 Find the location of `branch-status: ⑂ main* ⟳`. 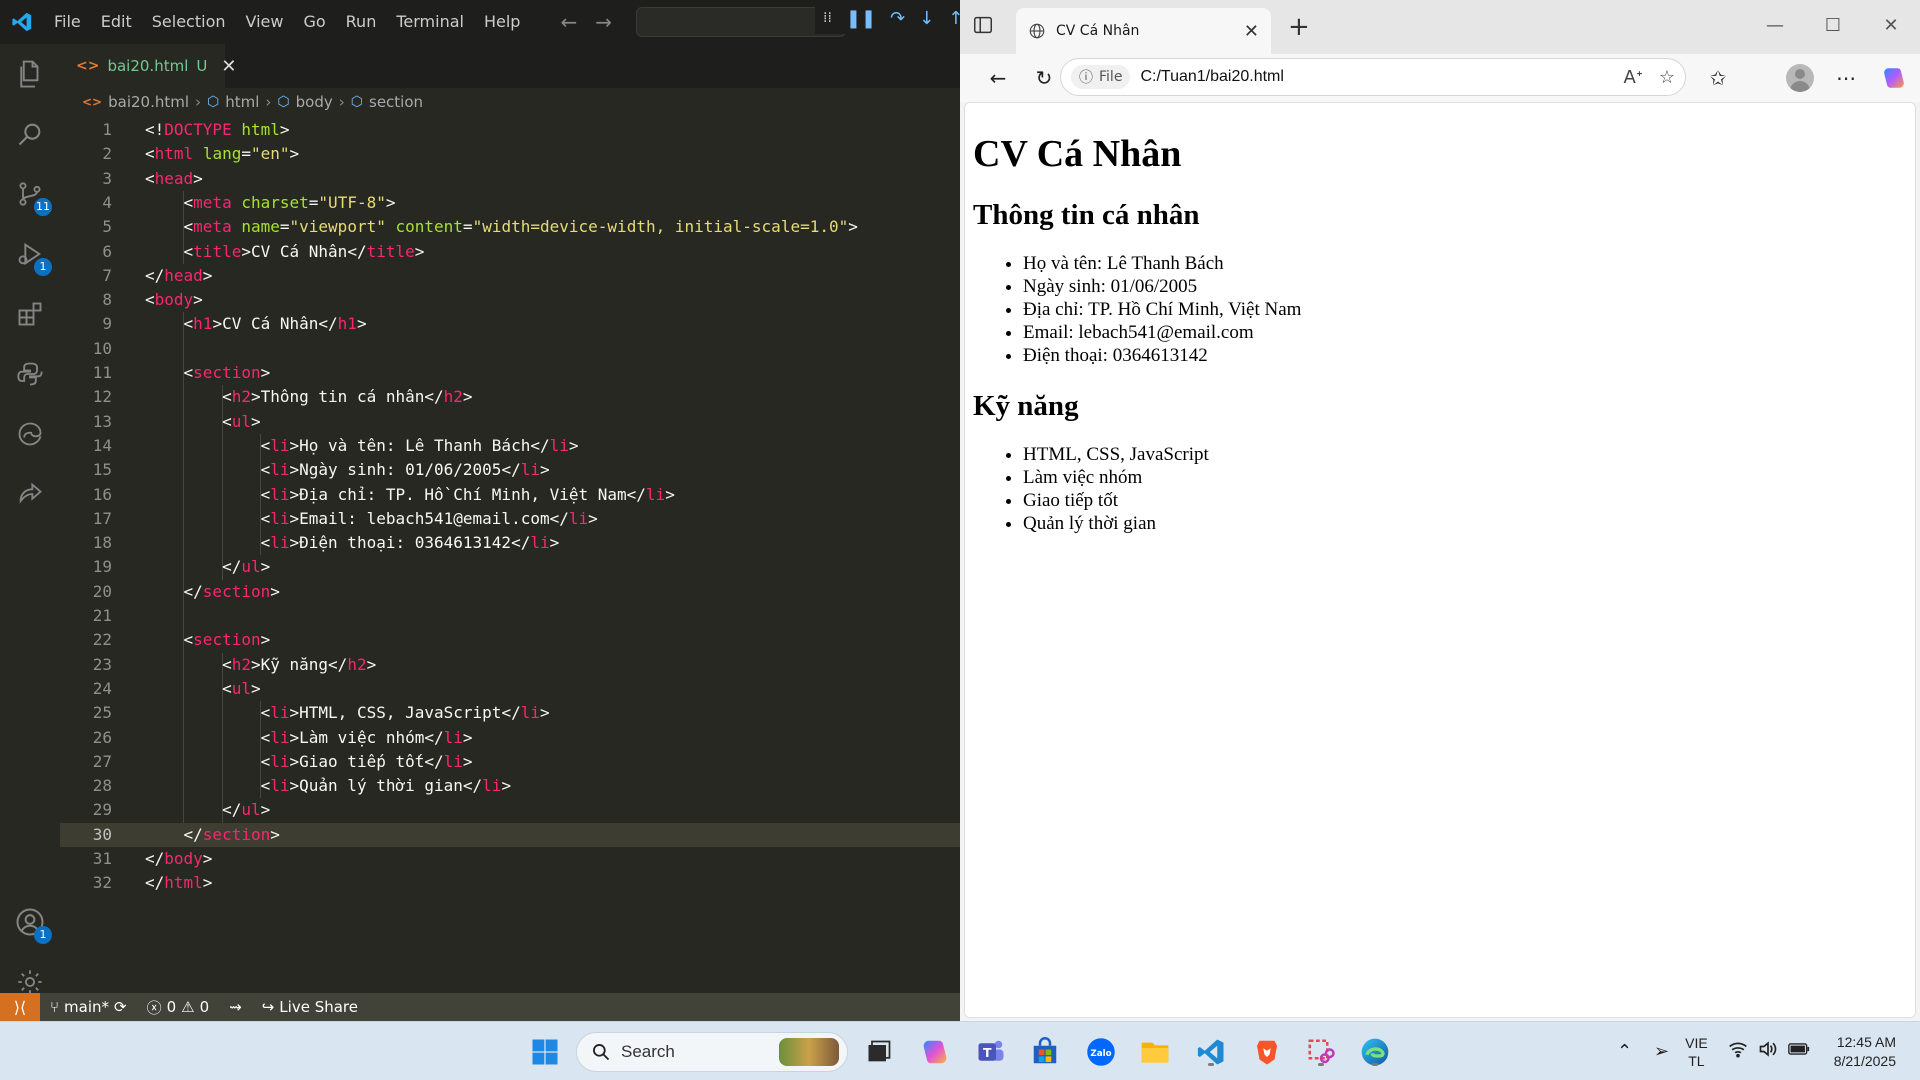

branch-status: ⑂ main* ⟳ is located at coordinates (88, 1007).